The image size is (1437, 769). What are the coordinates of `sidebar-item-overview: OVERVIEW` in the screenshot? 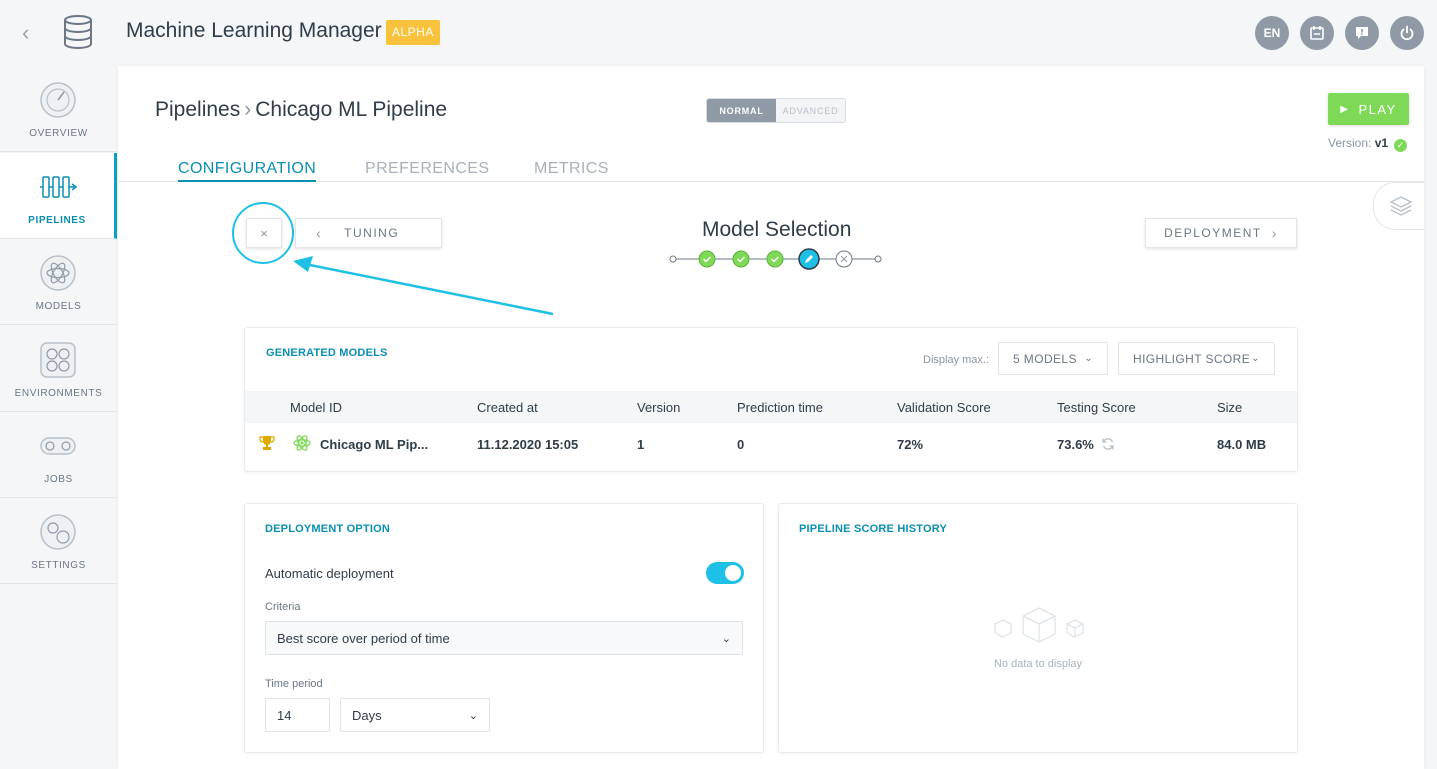 It's located at (58, 109).